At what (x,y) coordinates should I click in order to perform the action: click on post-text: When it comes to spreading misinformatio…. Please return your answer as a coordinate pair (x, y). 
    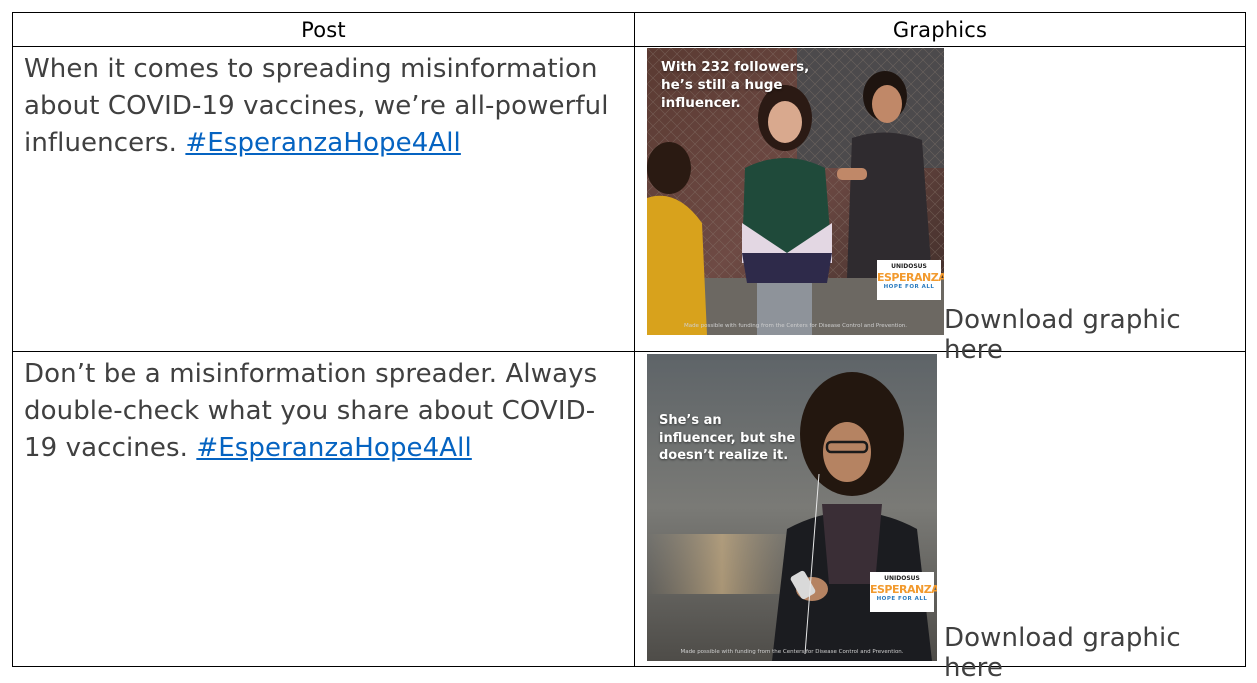
    Looking at the image, I should click on (323, 104).